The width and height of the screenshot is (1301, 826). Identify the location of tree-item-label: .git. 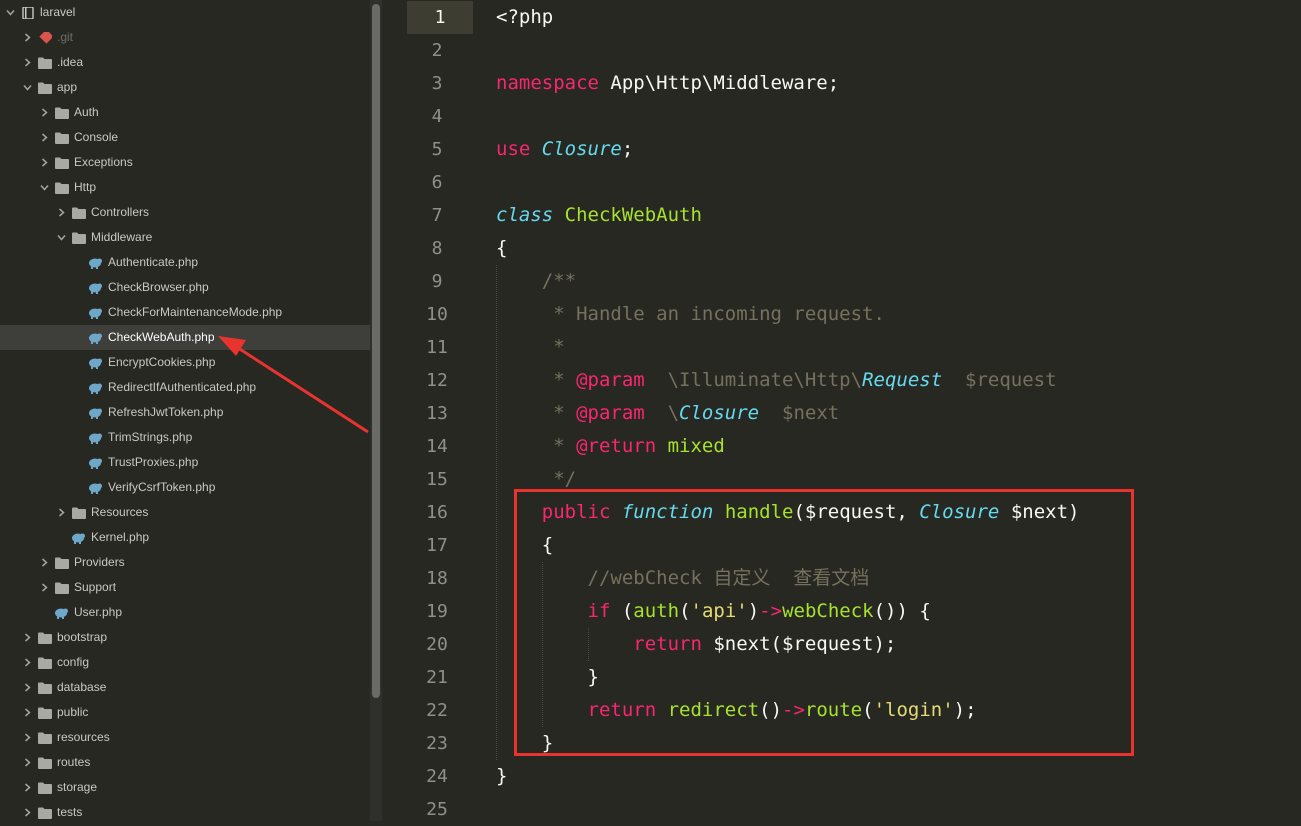
(65, 37).